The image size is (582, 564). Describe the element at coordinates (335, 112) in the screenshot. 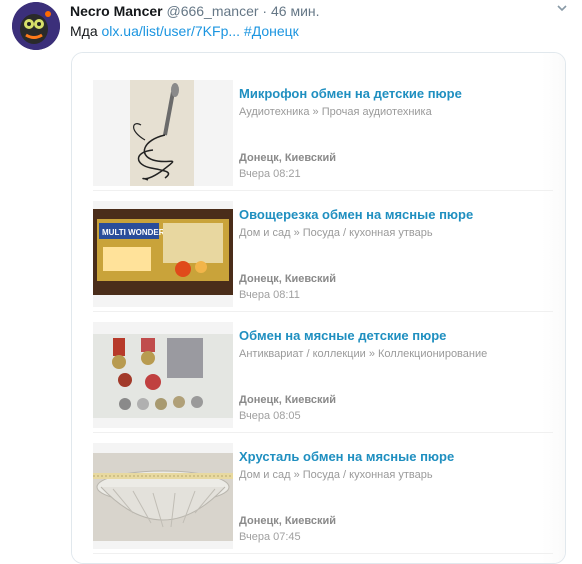

I see `listing-category: Аудиотехника » Прочая аудиотехника` at that location.